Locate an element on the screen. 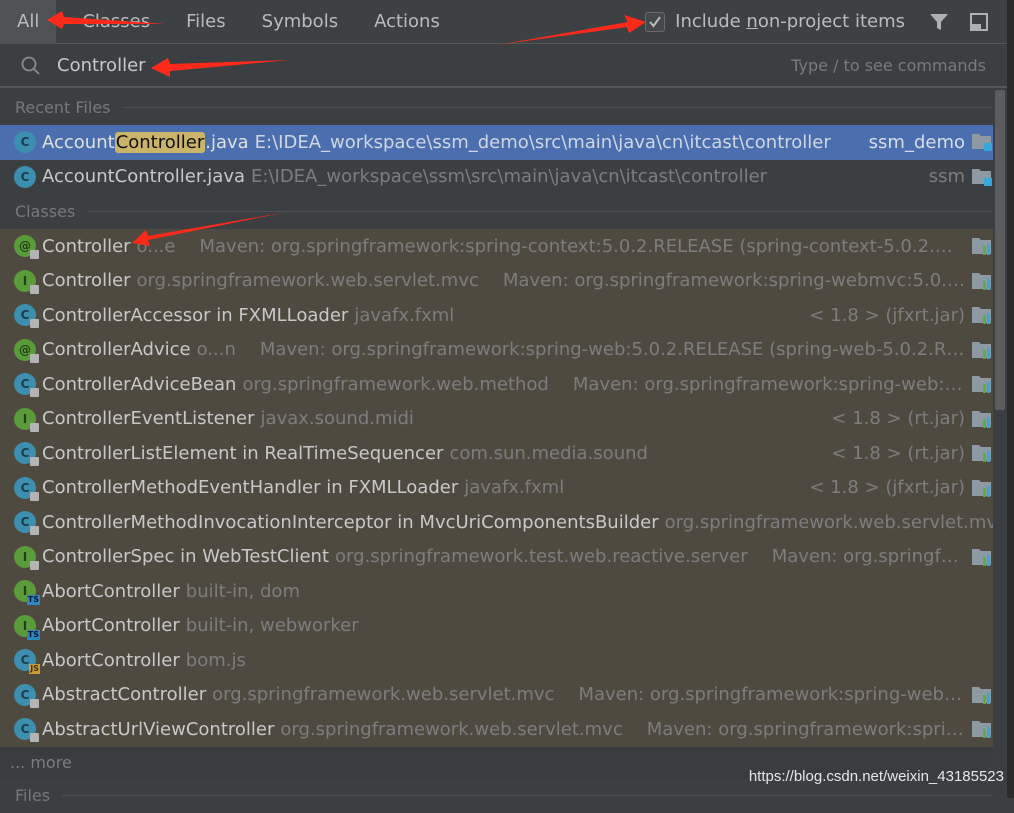 The height and width of the screenshot is (813, 1014). class-location: o...e is located at coordinates (156, 246).